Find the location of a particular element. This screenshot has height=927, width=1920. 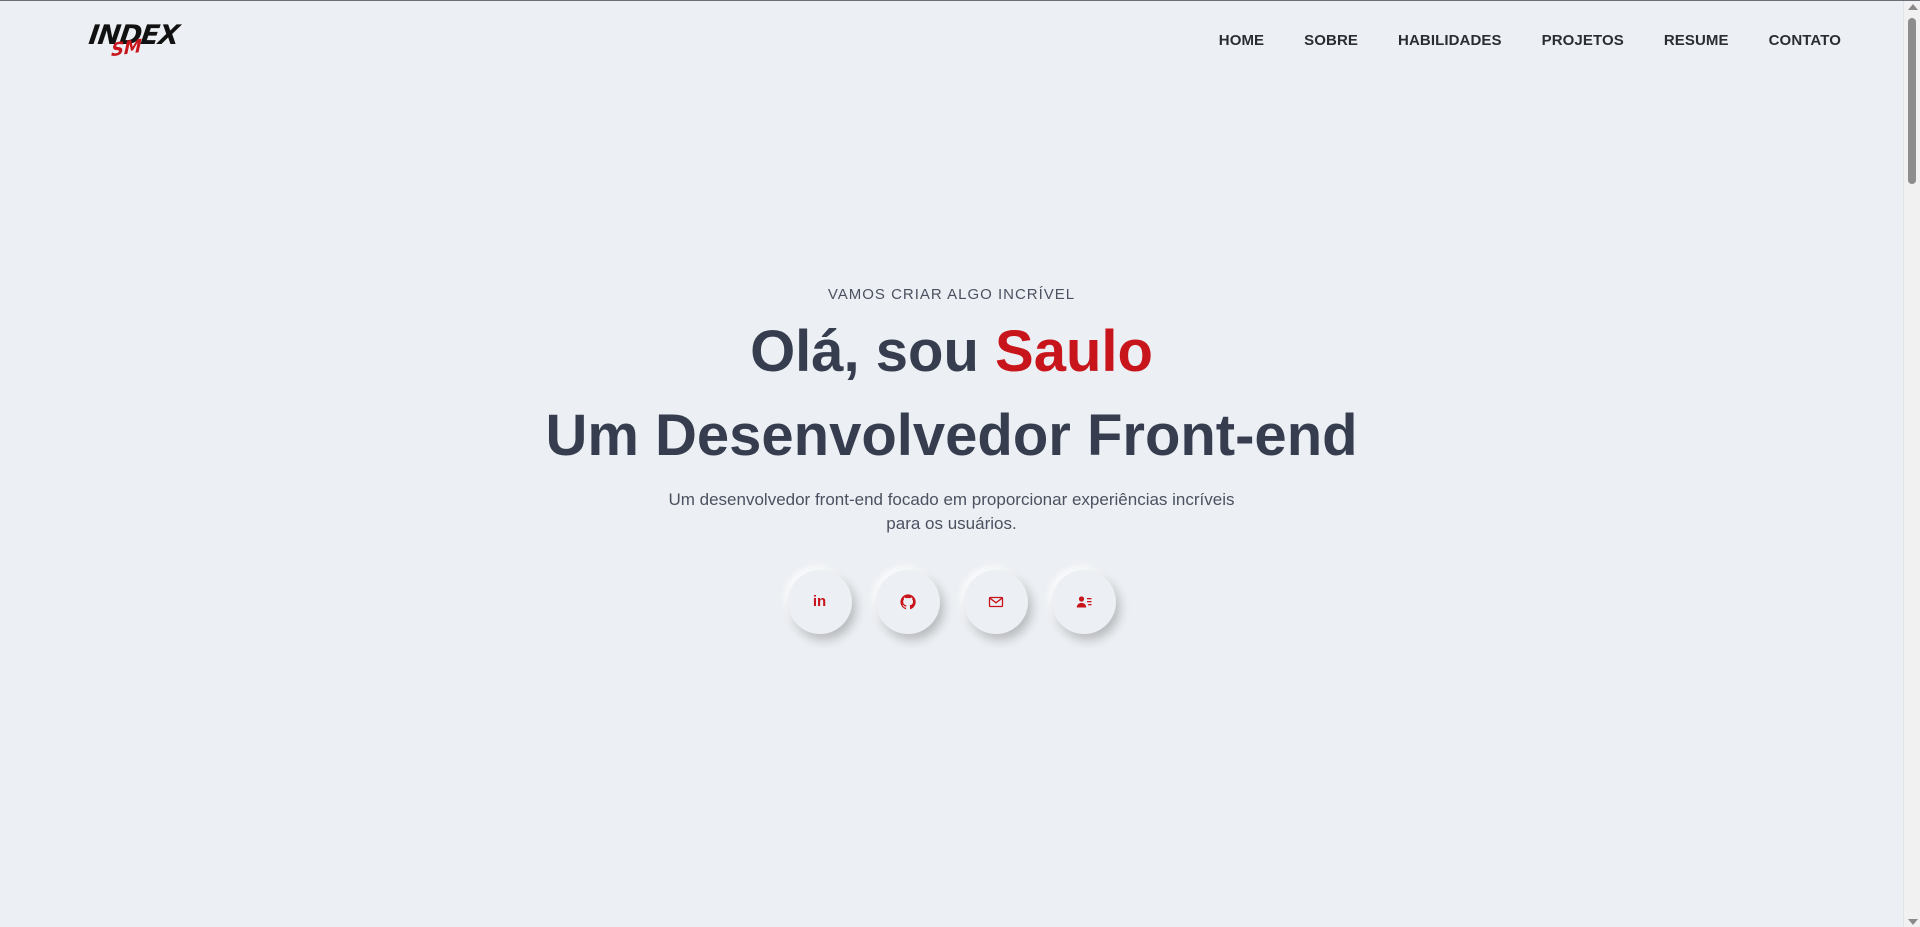

nav-contato: CONTATO is located at coordinates (1805, 40).